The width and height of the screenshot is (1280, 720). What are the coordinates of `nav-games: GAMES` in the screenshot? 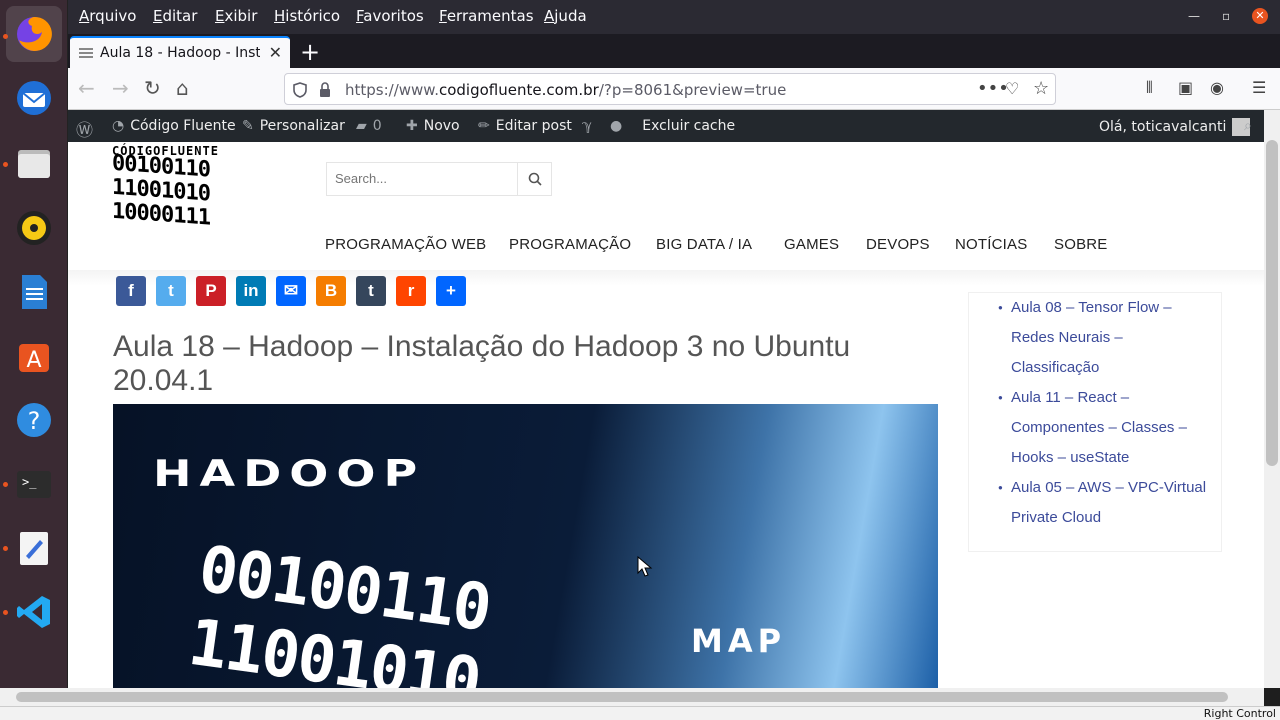 It's located at (811, 244).